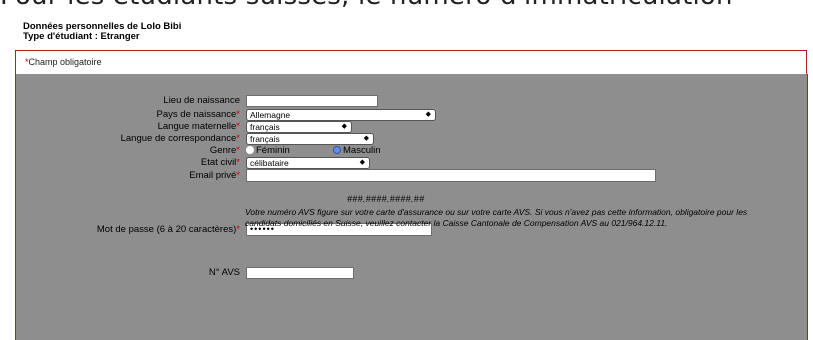 The width and height of the screenshot is (813, 340). Describe the element at coordinates (168, 229) in the screenshot. I see `password-label: Mot de passe (6 à 20 caractères)*` at that location.